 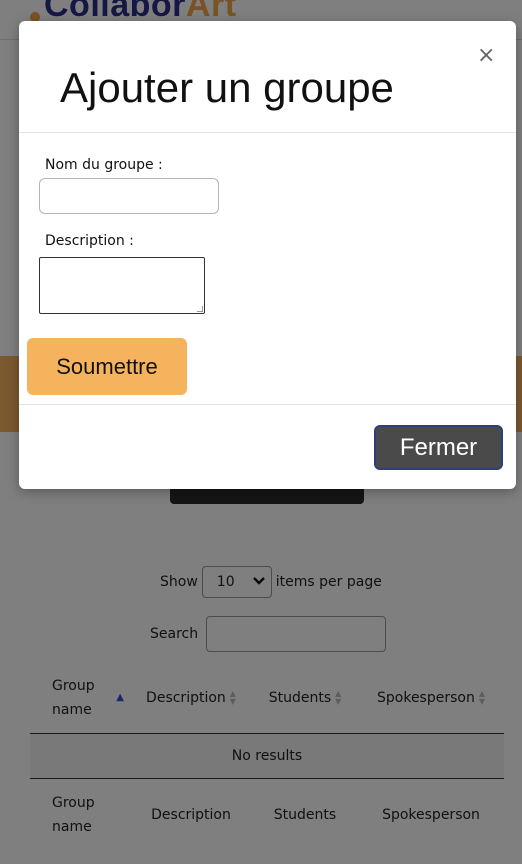 What do you see at coordinates (227, 87) in the screenshot?
I see `modal-title: Ajouter un groupe` at bounding box center [227, 87].